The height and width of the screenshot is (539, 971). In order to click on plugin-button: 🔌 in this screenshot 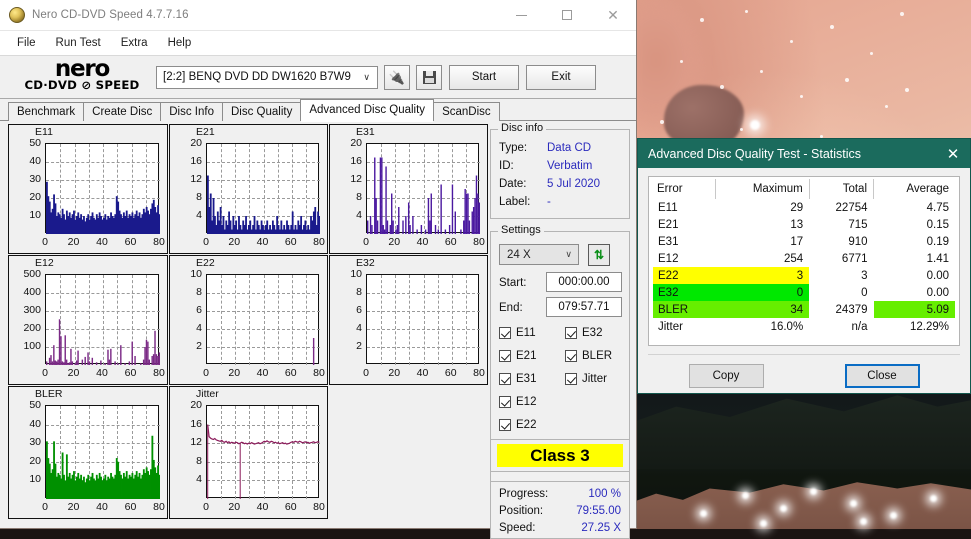, I will do `click(397, 77)`.